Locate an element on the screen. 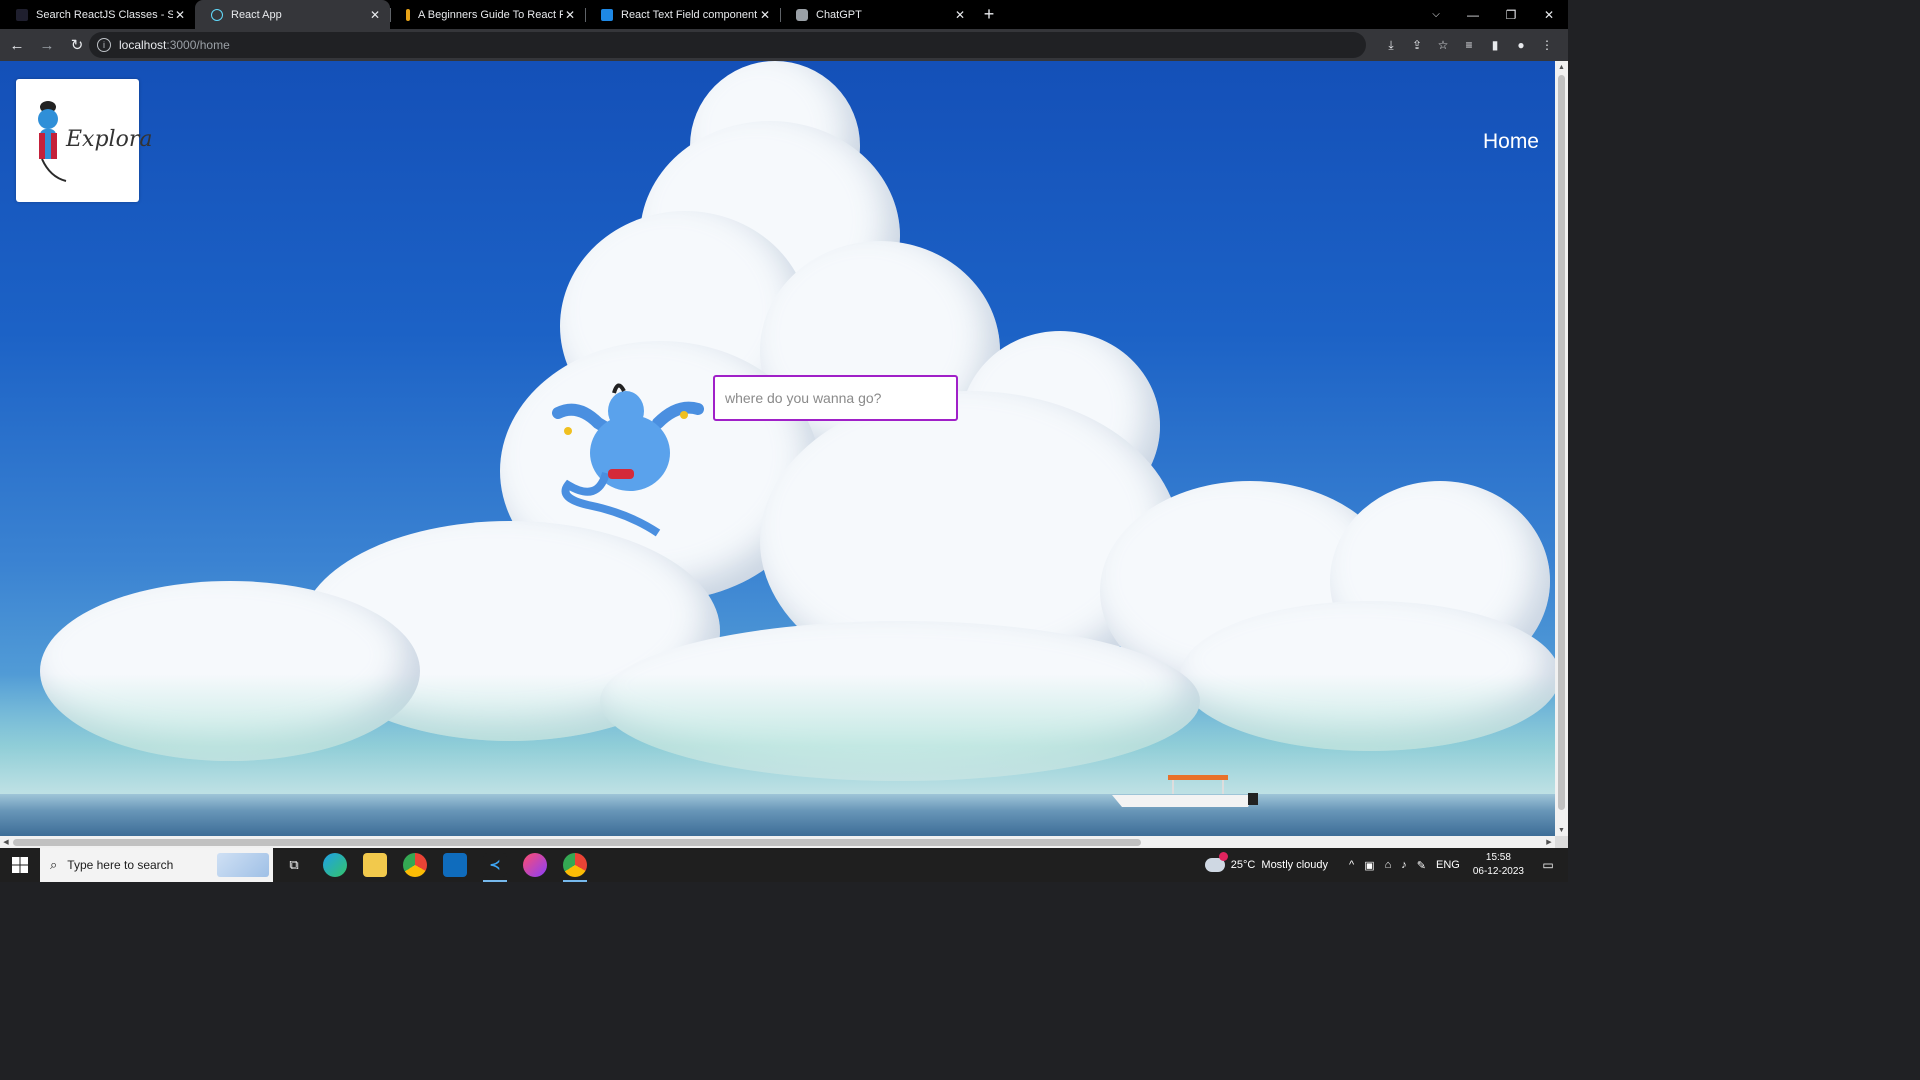 Image resolution: width=1920 pixels, height=1080 pixels. article-favicon-icon is located at coordinates (408, 14).